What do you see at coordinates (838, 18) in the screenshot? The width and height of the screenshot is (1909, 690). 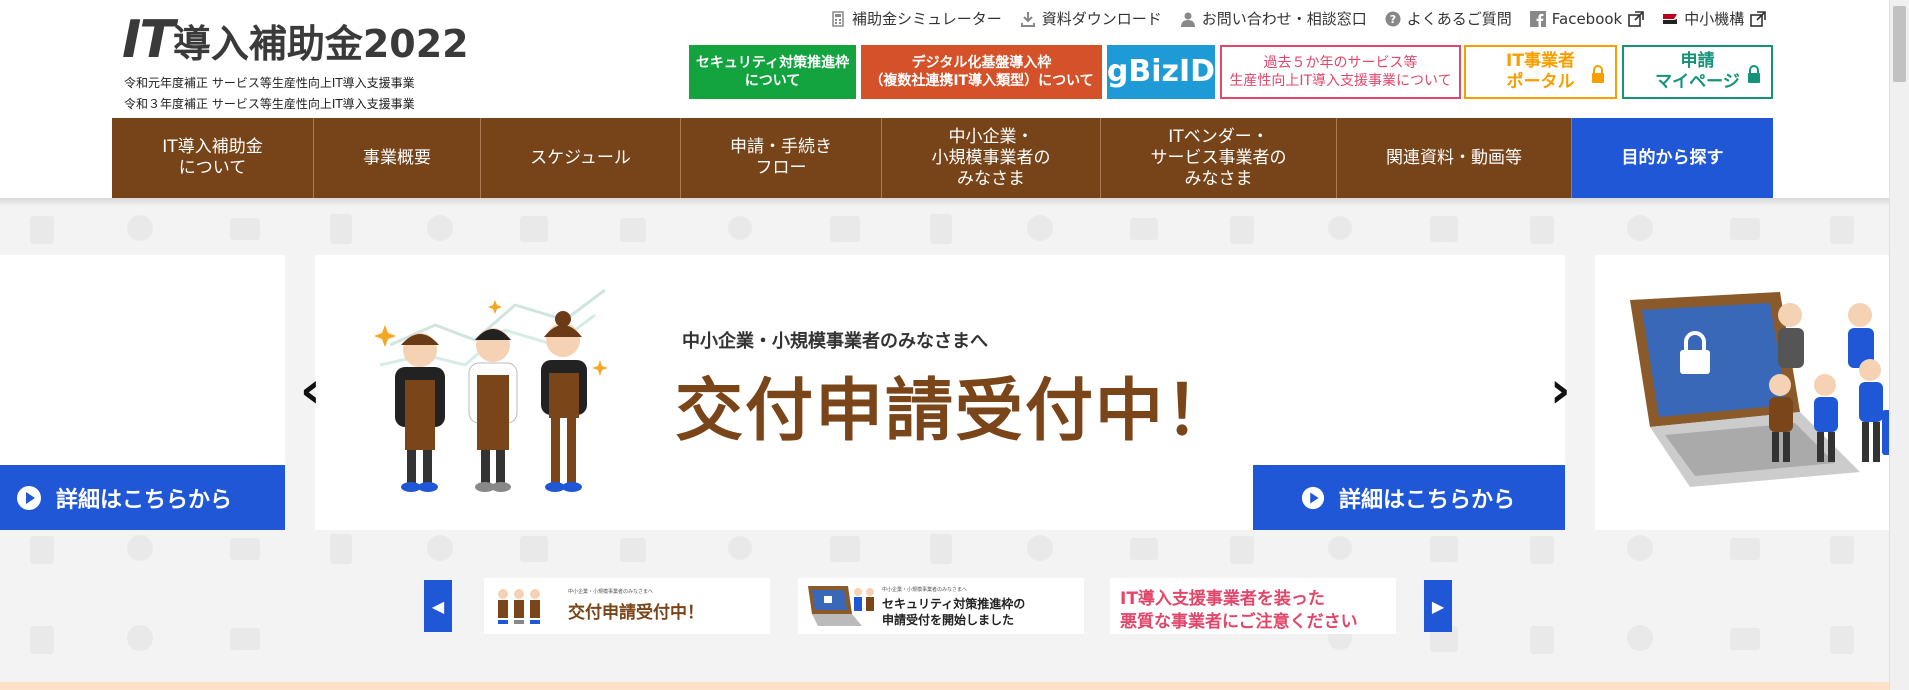 I see `calculator-icon` at bounding box center [838, 18].